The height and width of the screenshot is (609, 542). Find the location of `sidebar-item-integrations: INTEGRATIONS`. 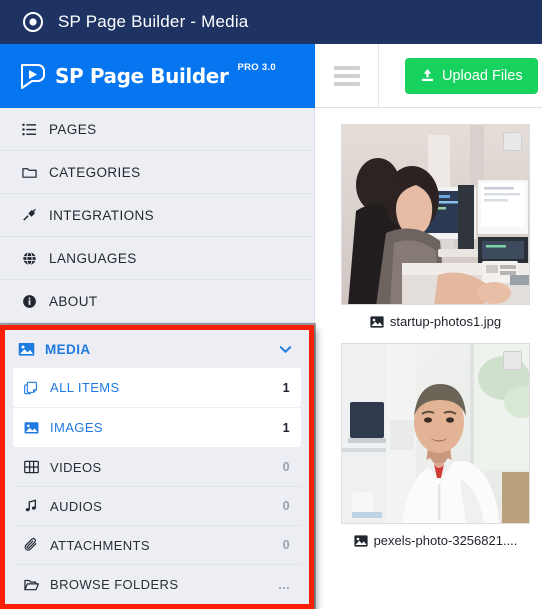

sidebar-item-integrations: INTEGRATIONS is located at coordinates (157, 215).